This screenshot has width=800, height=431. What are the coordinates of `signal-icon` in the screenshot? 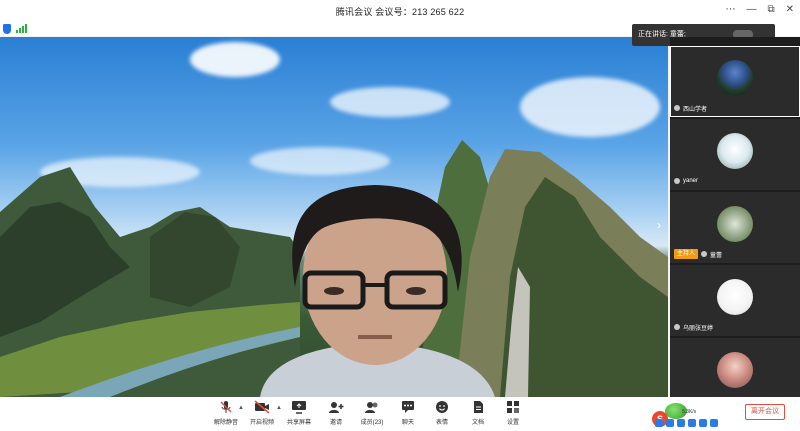 It's located at (21, 28).